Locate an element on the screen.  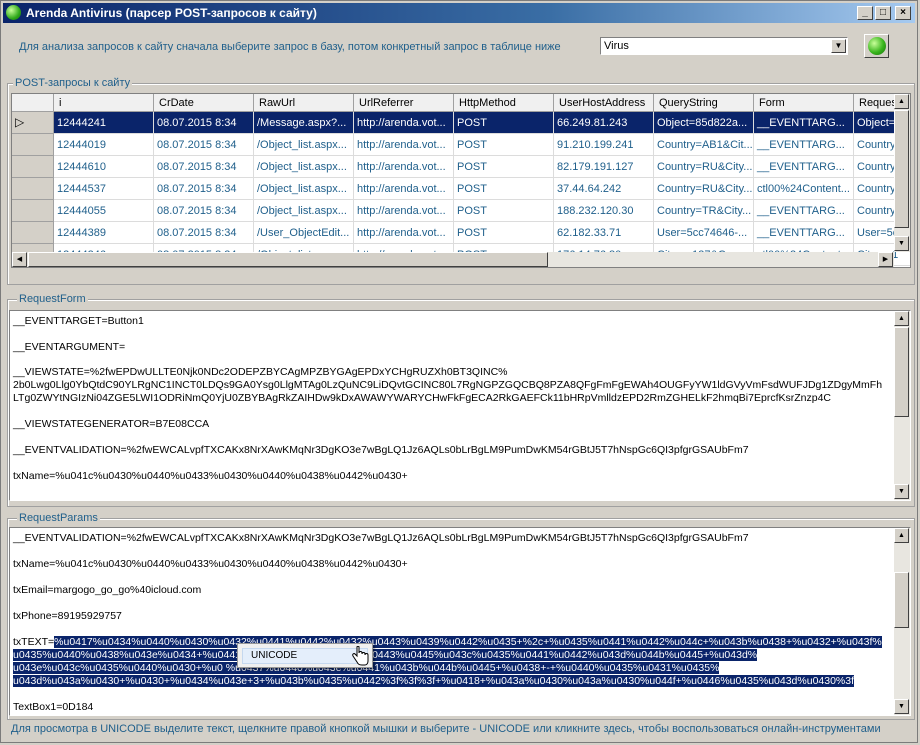
column-header-rawurl: RawUrl is located at coordinates (304, 103).